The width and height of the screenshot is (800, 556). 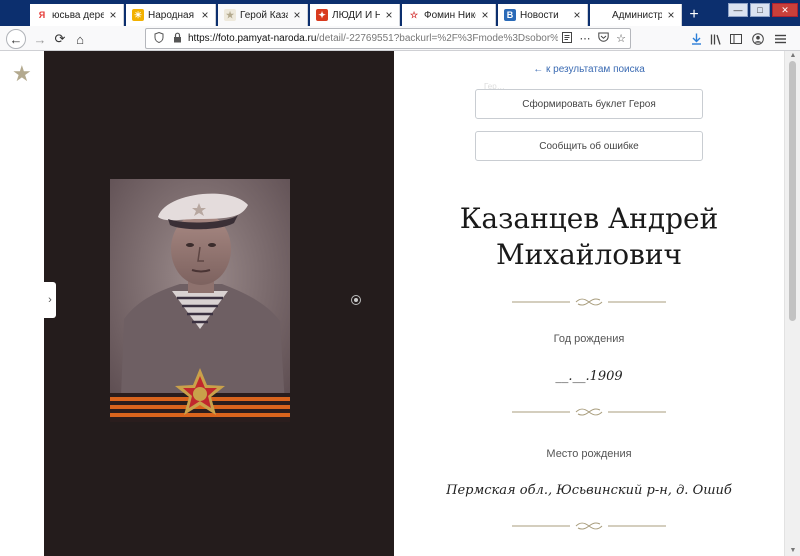 What do you see at coordinates (603, 38) in the screenshot?
I see `pocket-icon` at bounding box center [603, 38].